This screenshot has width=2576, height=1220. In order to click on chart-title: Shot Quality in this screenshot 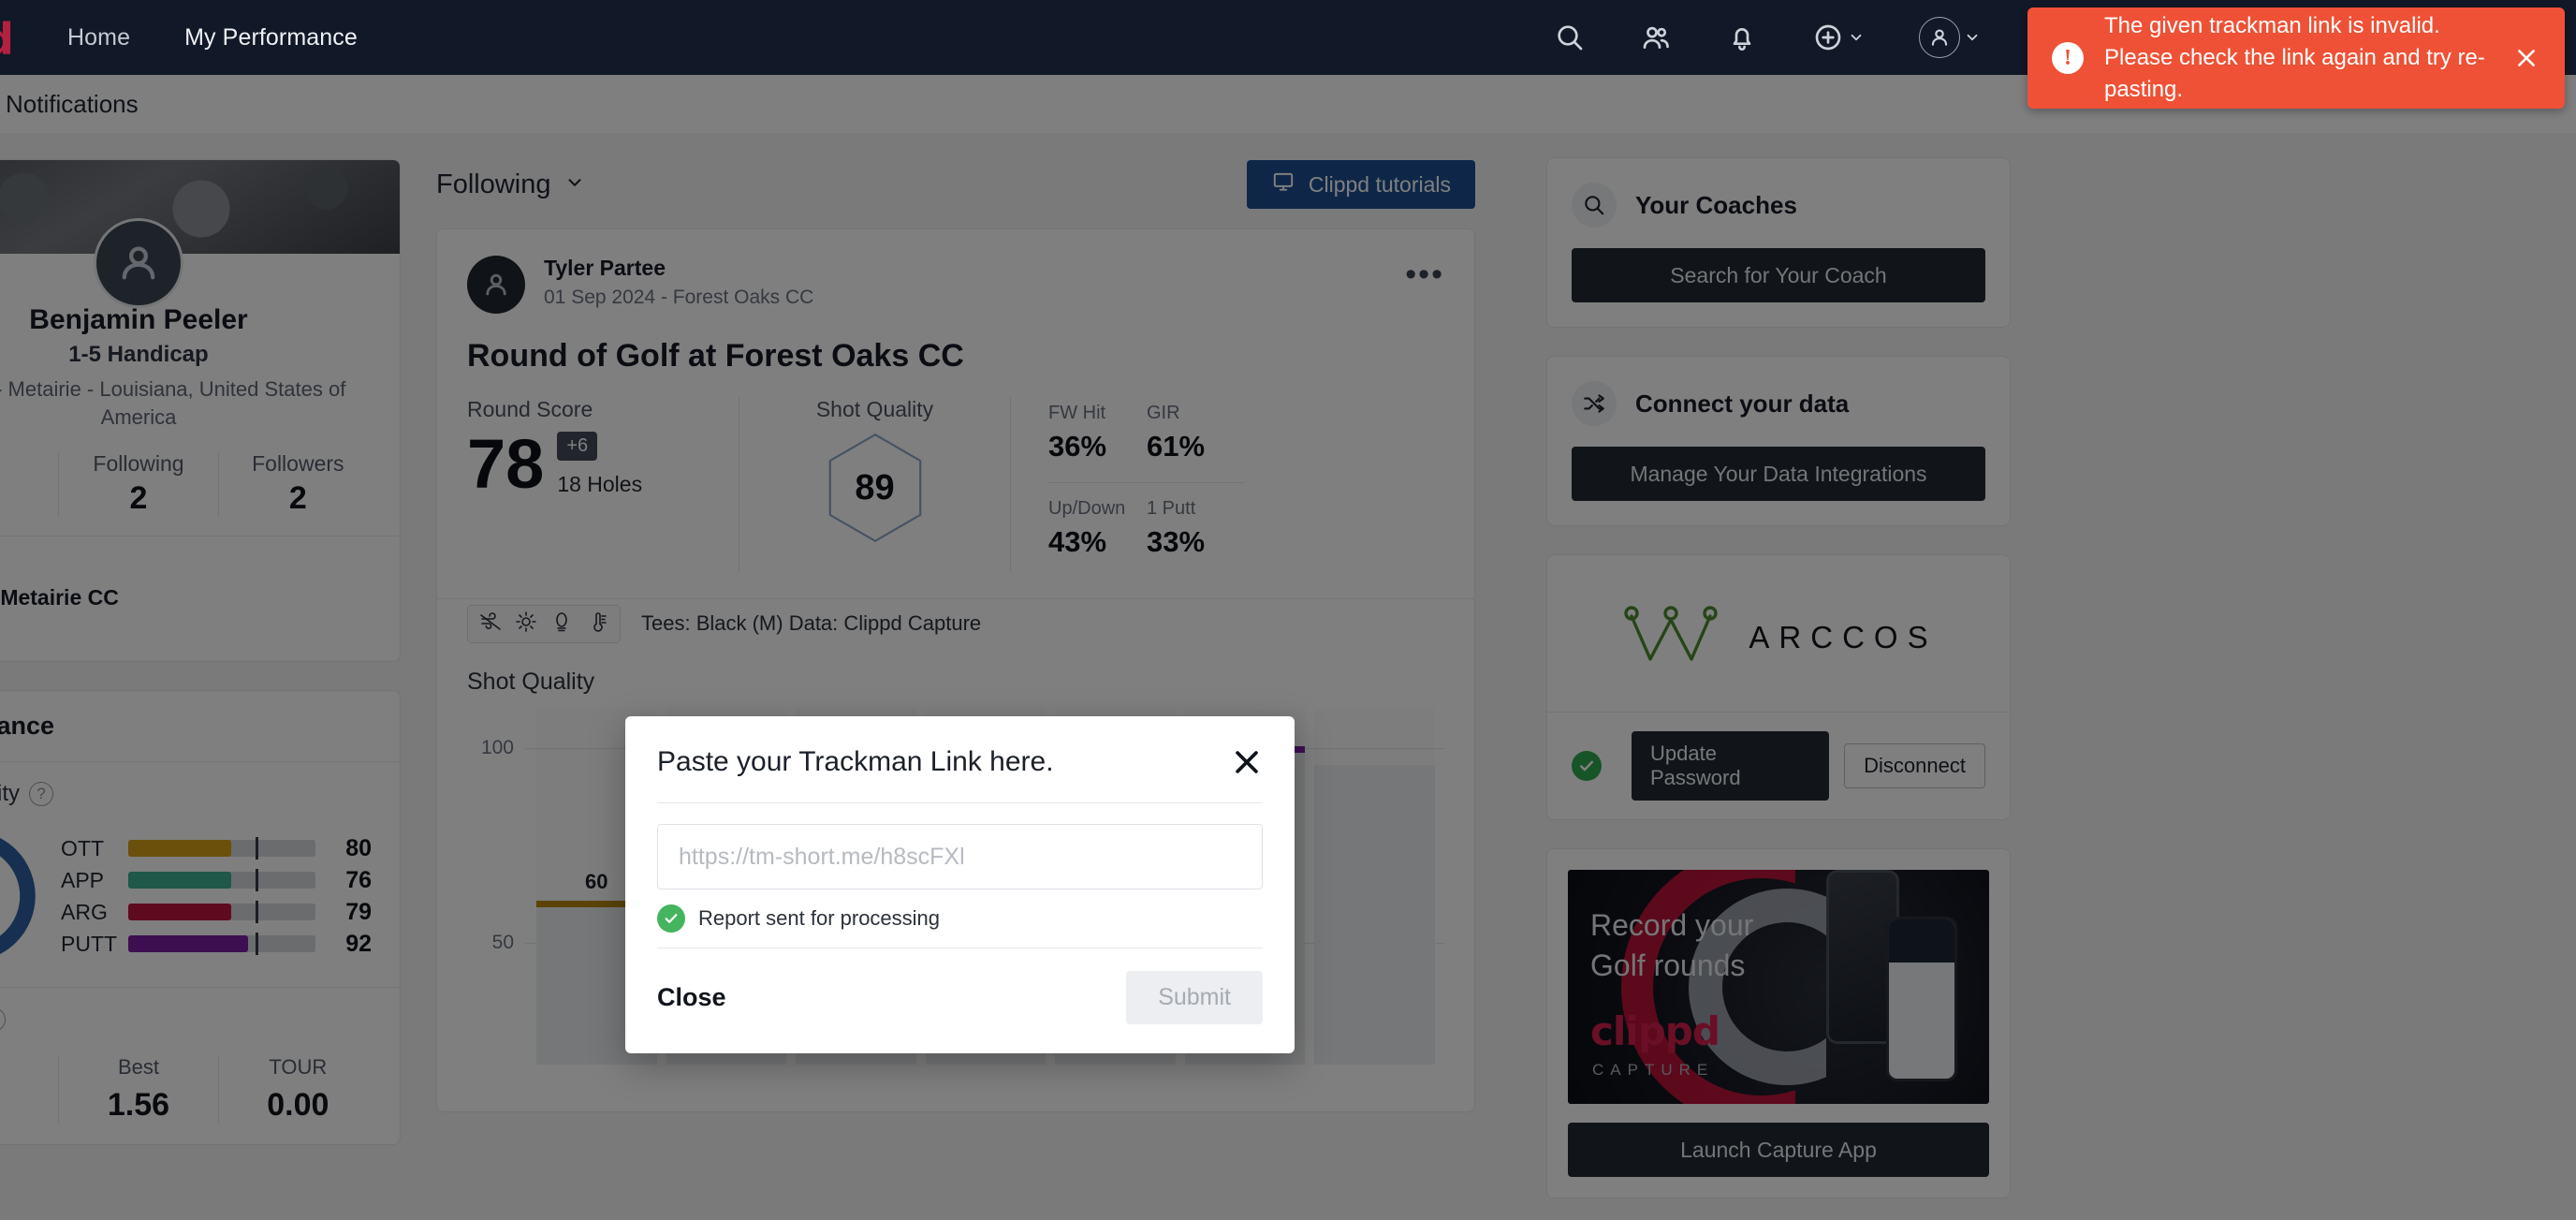, I will do `click(531, 682)`.